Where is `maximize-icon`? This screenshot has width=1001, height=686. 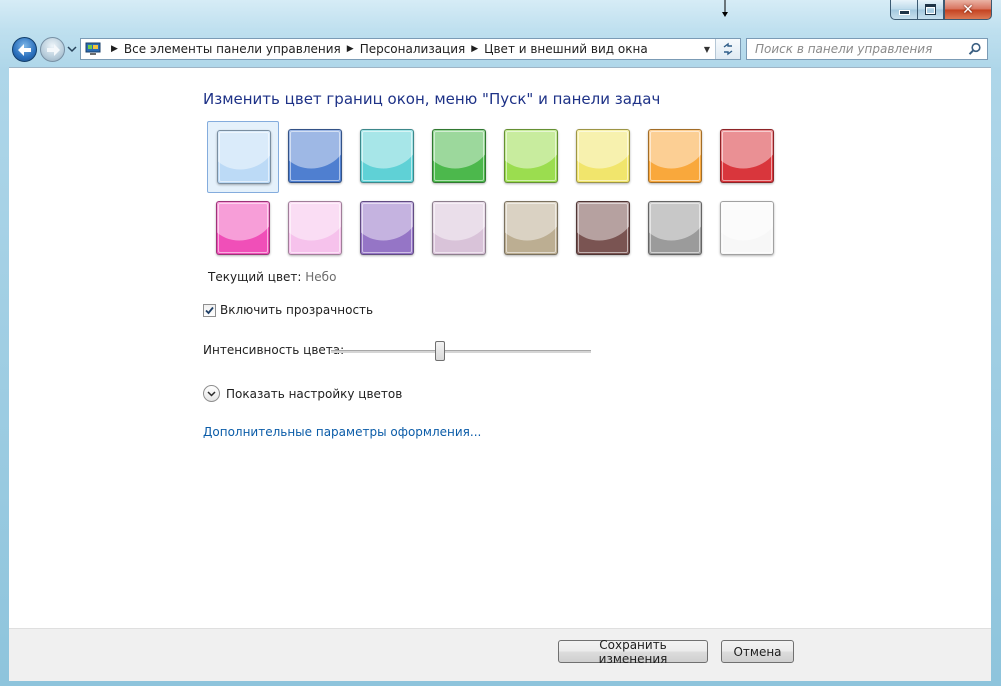
maximize-icon is located at coordinates (930, 9).